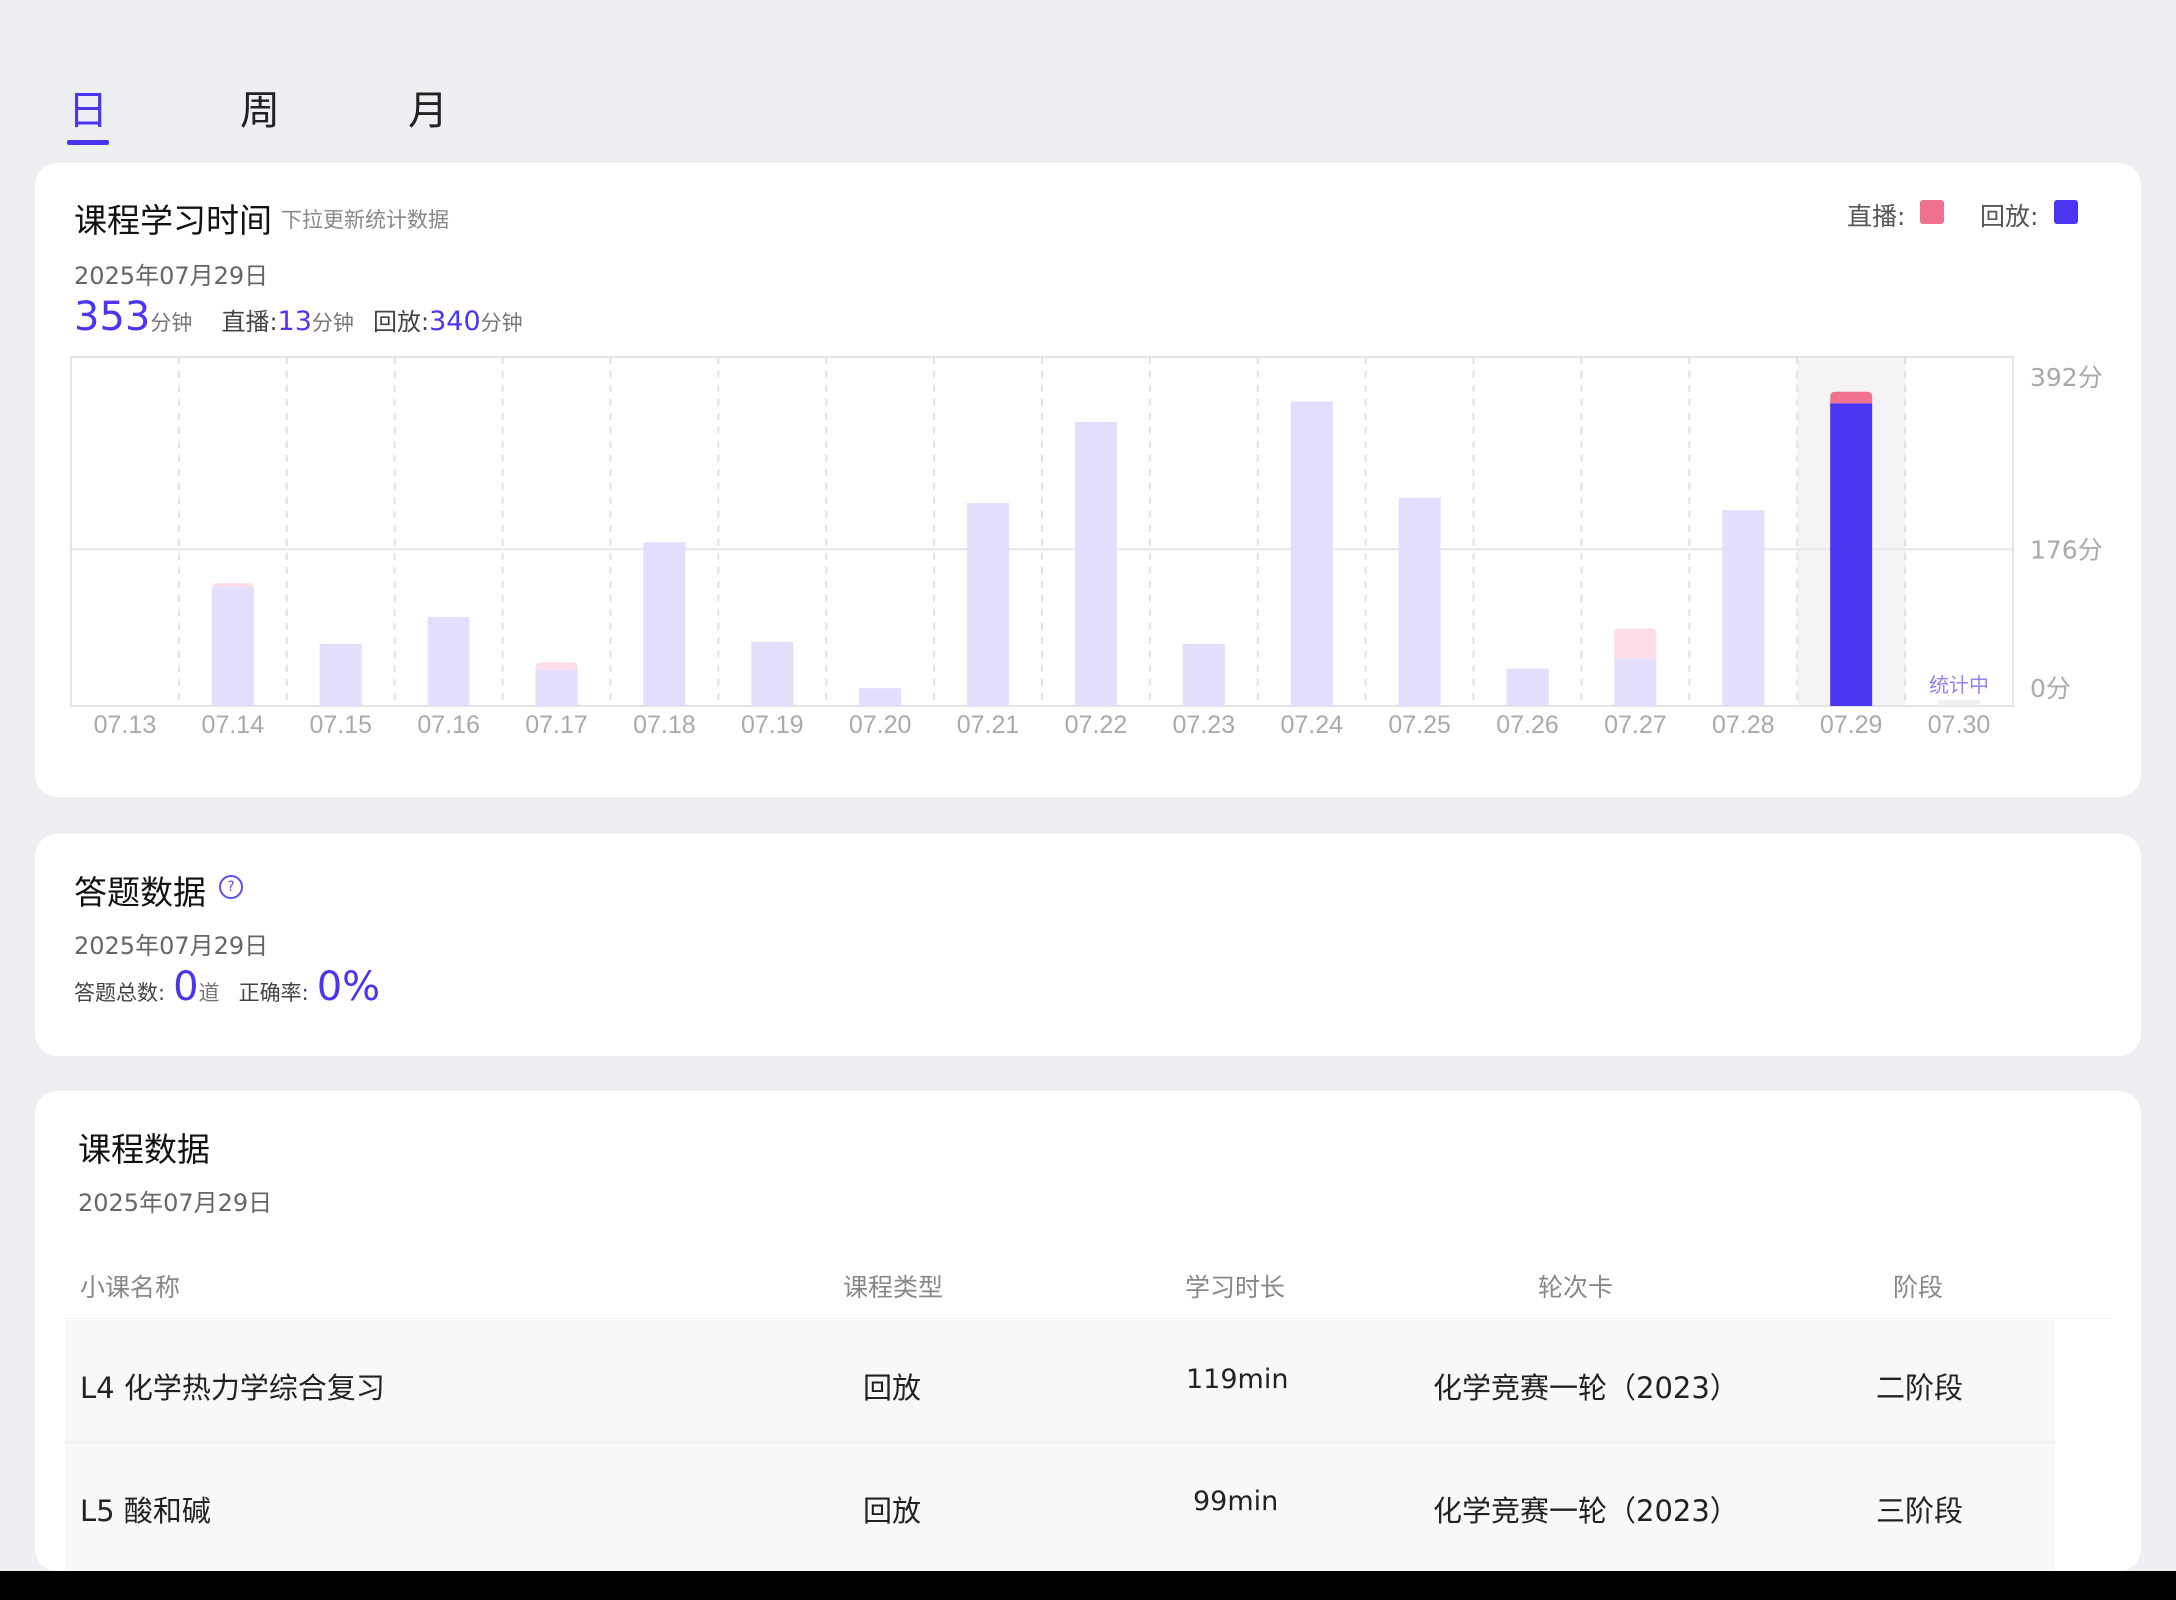  What do you see at coordinates (1203, 674) in the screenshot?
I see `bar-replay-07.23` at bounding box center [1203, 674].